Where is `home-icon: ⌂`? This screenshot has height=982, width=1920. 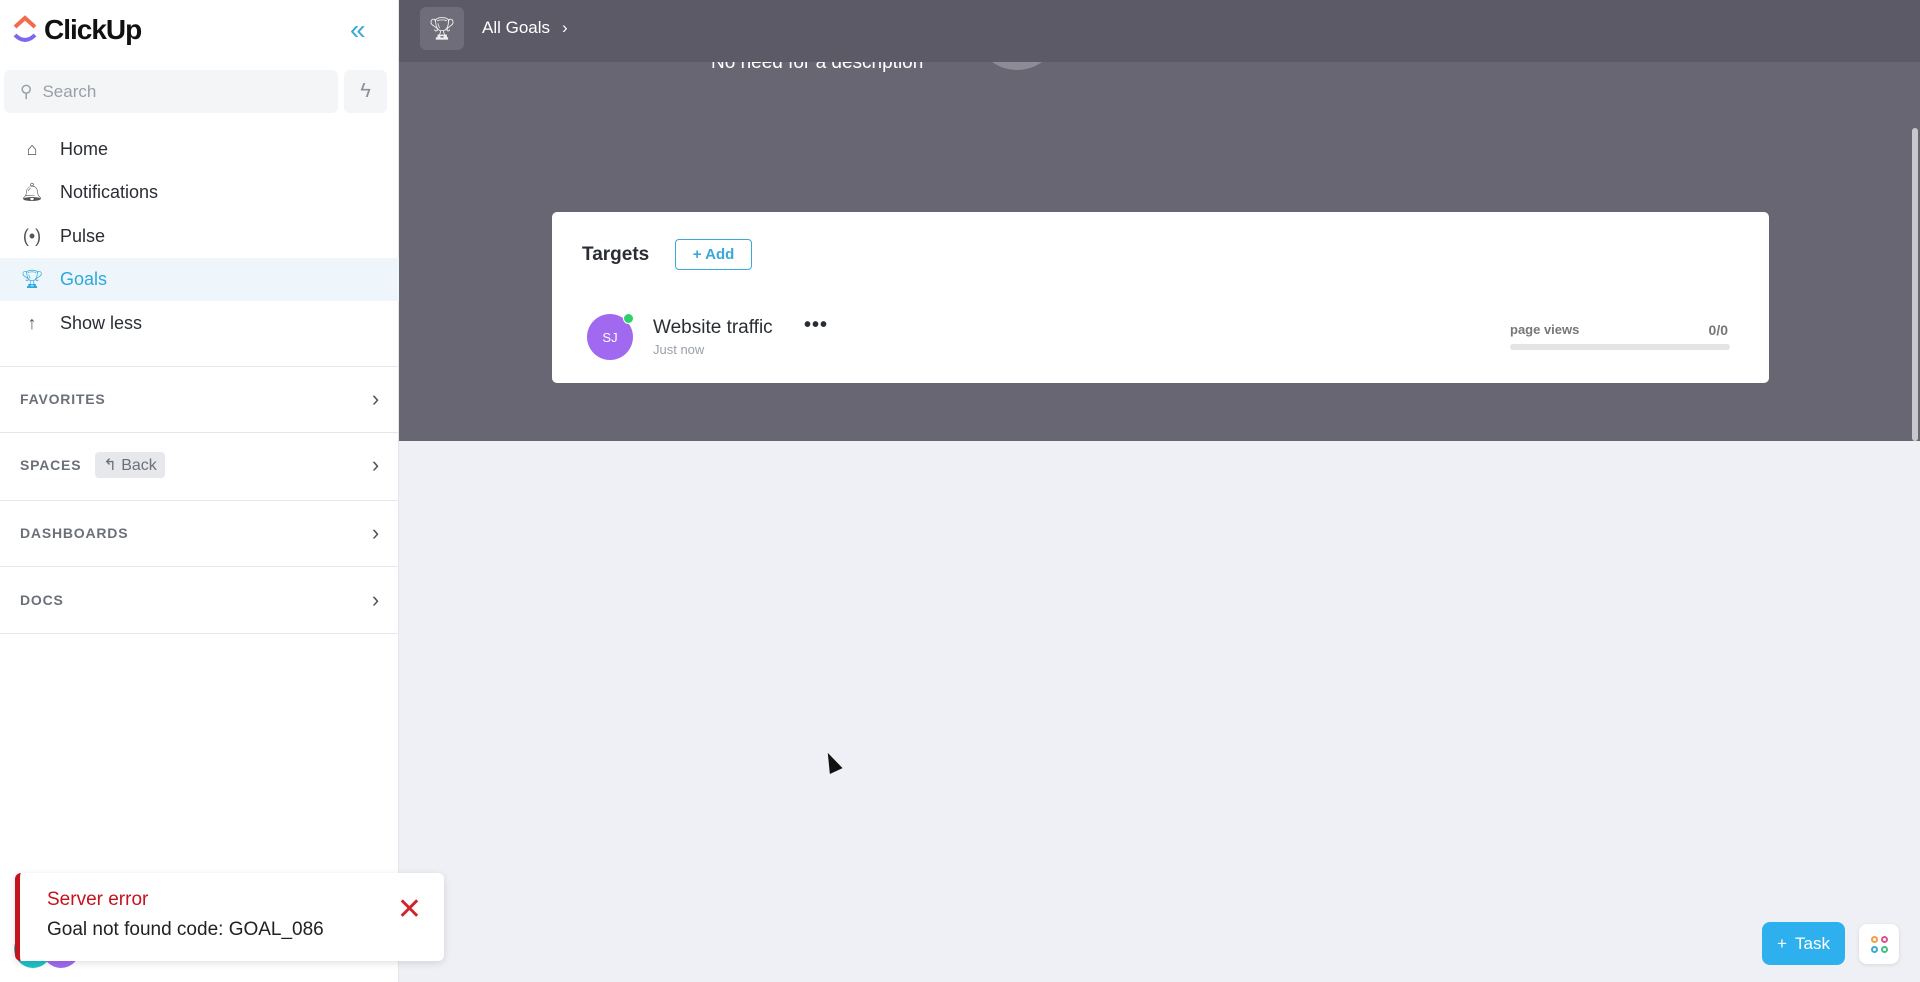
home-icon: ⌂ is located at coordinates (32, 149).